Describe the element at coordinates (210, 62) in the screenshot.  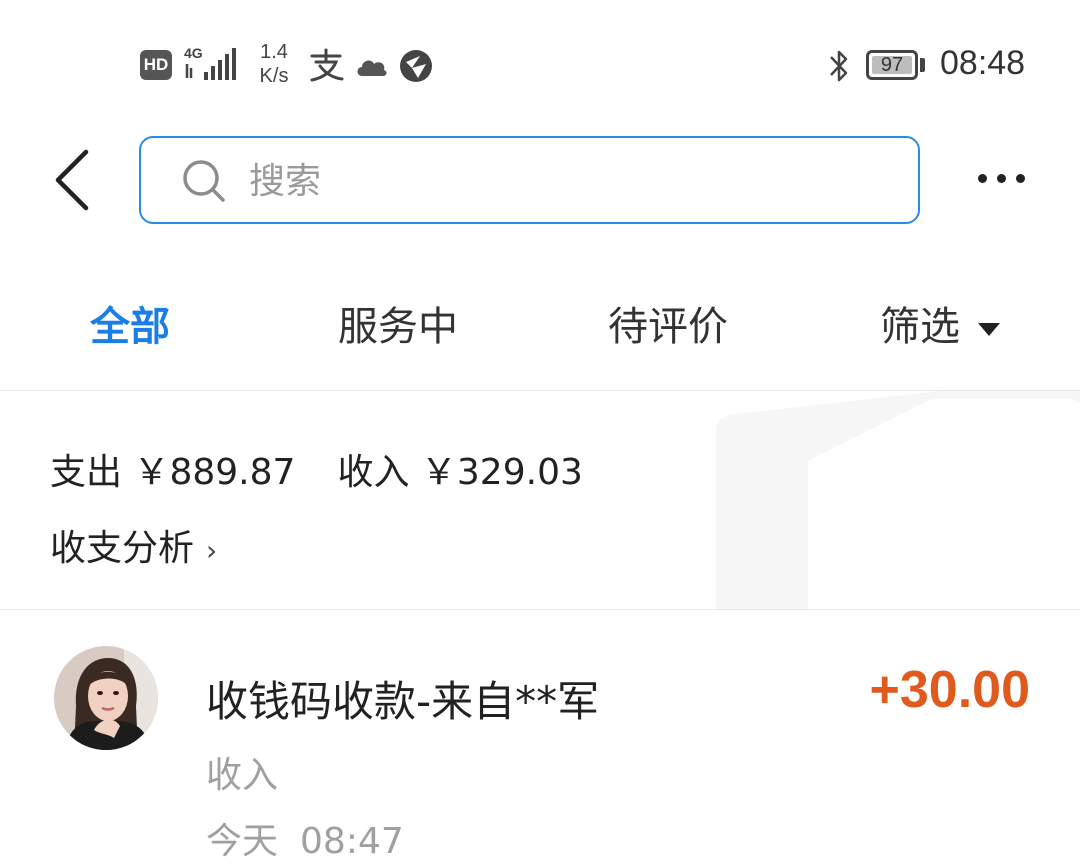
I see `signal-icon: 4G` at that location.